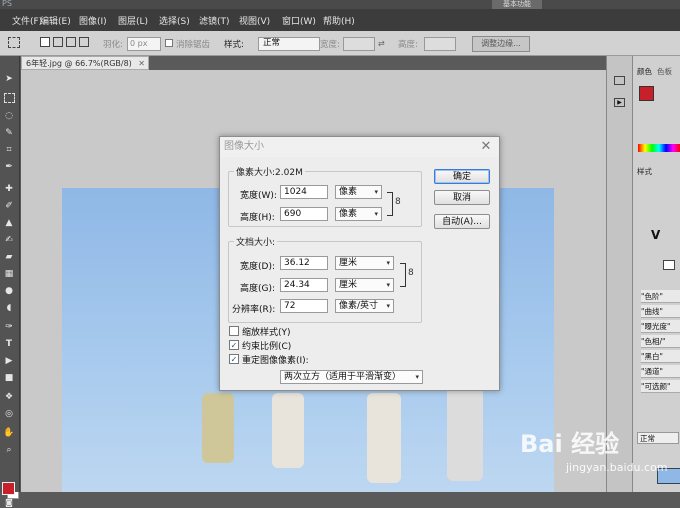  What do you see at coordinates (257, 267) in the screenshot?
I see `doc-width-label: 宽度(D):` at bounding box center [257, 267].